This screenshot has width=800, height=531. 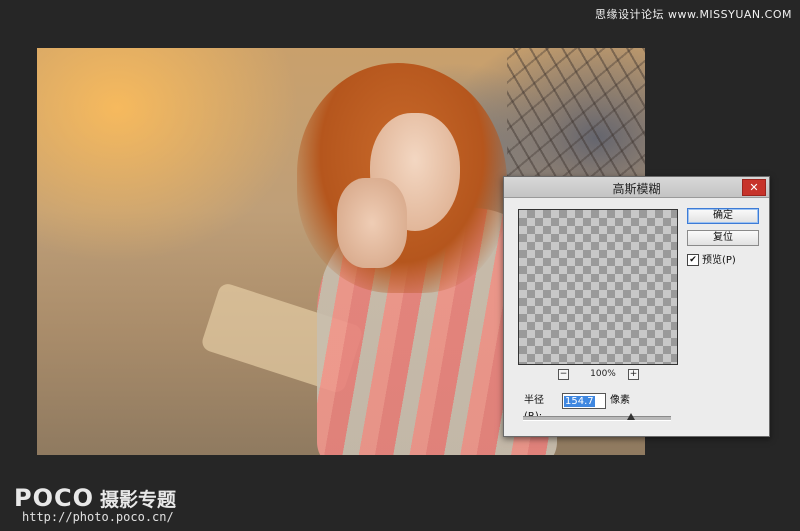 I want to click on ok-button: 确定, so click(x=723, y=216).